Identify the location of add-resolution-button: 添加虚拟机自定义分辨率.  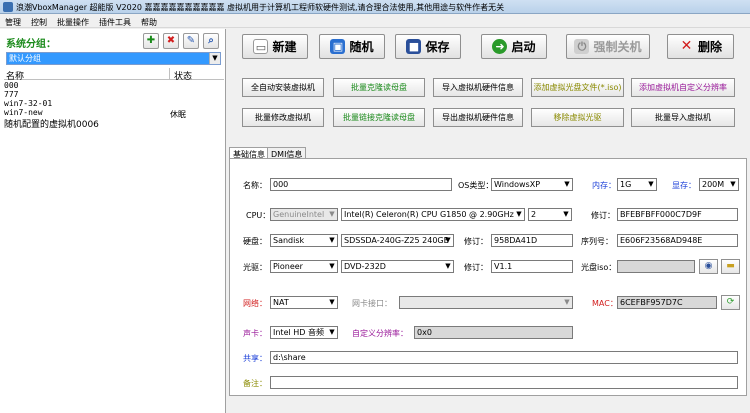
(683, 87).